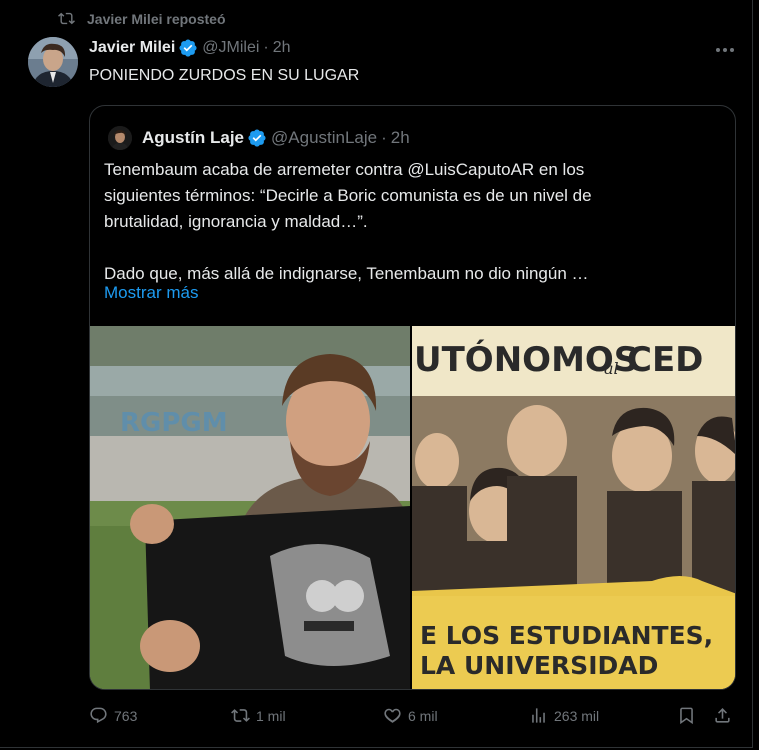 The width and height of the screenshot is (759, 750). Describe the element at coordinates (665, 360) in the screenshot. I see `banner-top-text-c: CED` at that location.